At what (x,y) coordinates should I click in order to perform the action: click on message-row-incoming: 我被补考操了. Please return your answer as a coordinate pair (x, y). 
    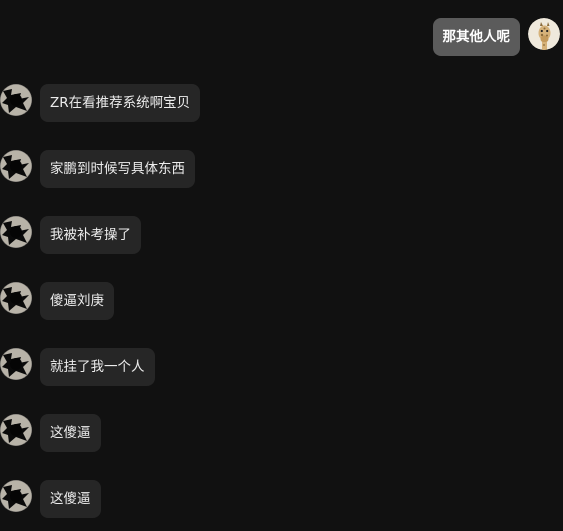
    Looking at the image, I should click on (281, 236).